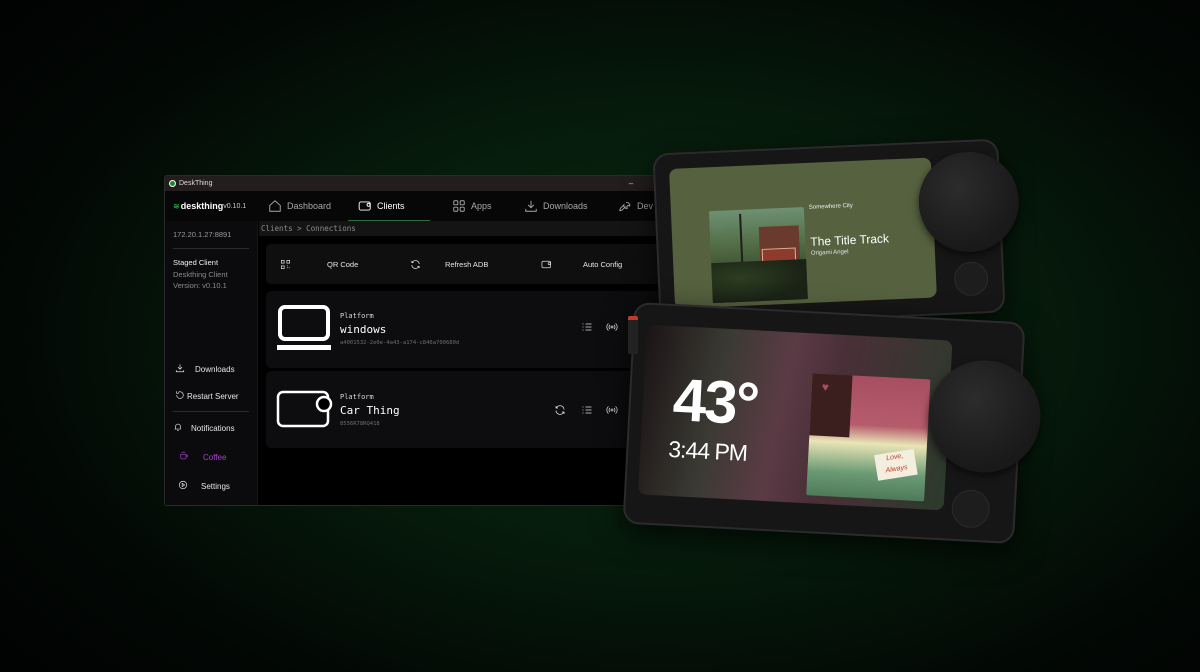 Image resolution: width=1200 pixels, height=672 pixels. Describe the element at coordinates (215, 457) in the screenshot. I see `sidebar-item-label: Coffee` at that location.